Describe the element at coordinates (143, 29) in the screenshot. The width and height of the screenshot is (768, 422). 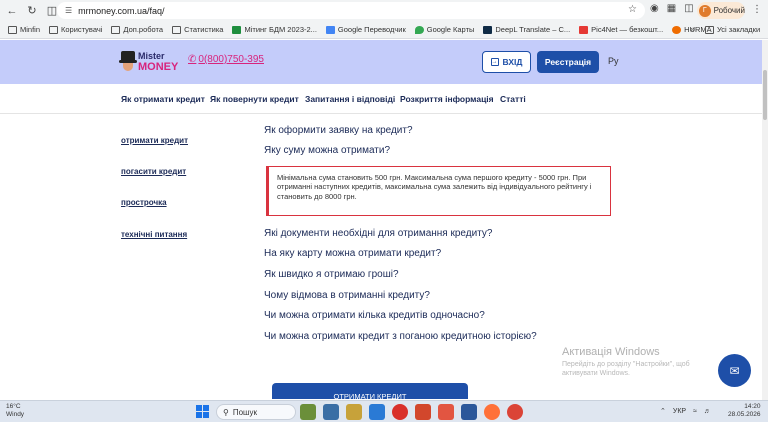
I see `bookmark-label: Доп.робота` at that location.